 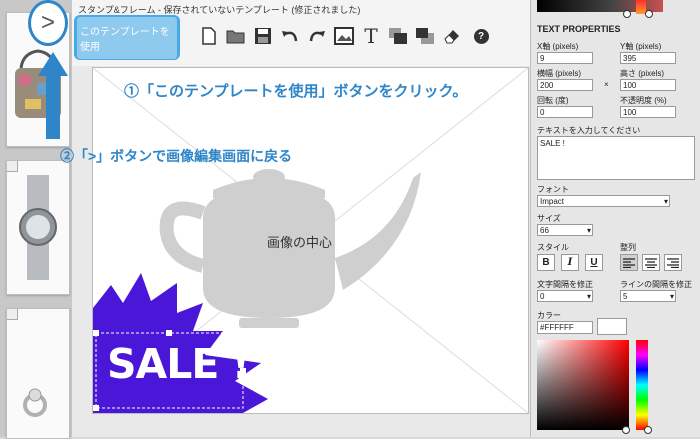 I want to click on font-label: フォント, so click(x=553, y=189).